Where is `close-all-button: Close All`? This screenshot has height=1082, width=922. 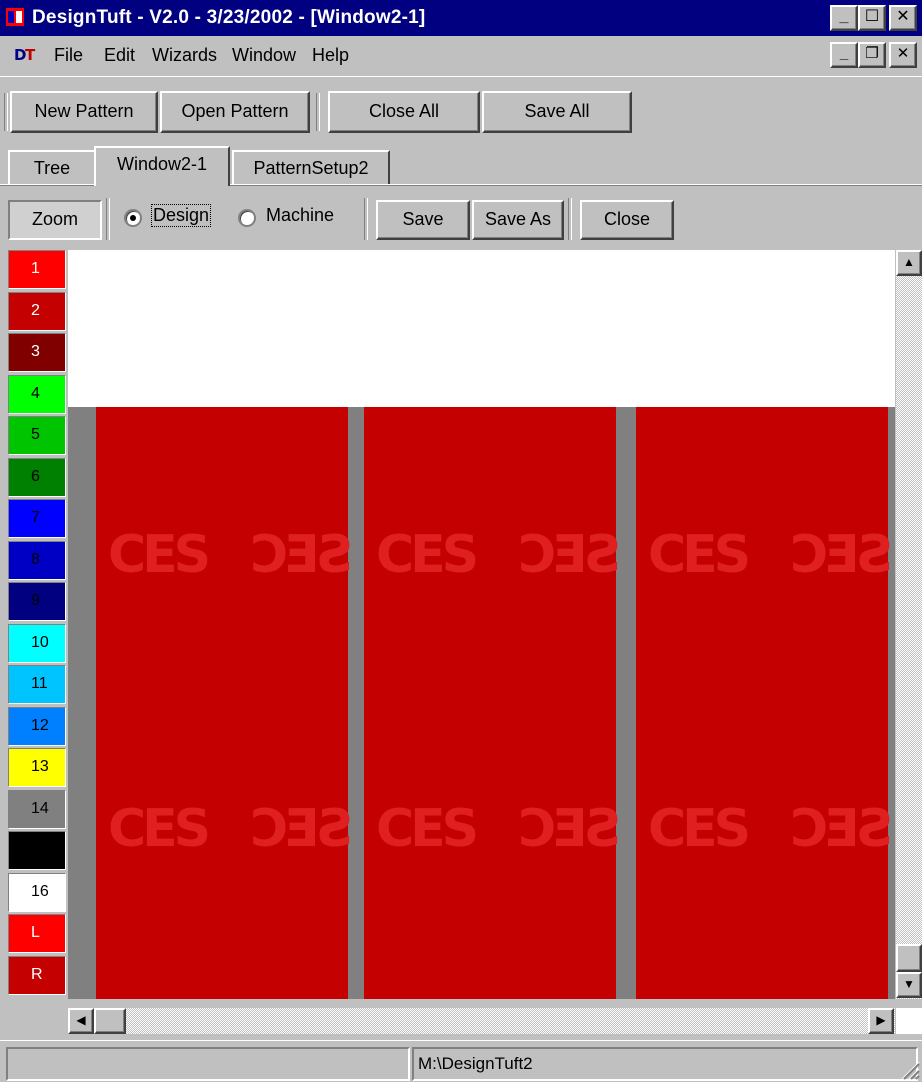 close-all-button: Close All is located at coordinates (404, 112).